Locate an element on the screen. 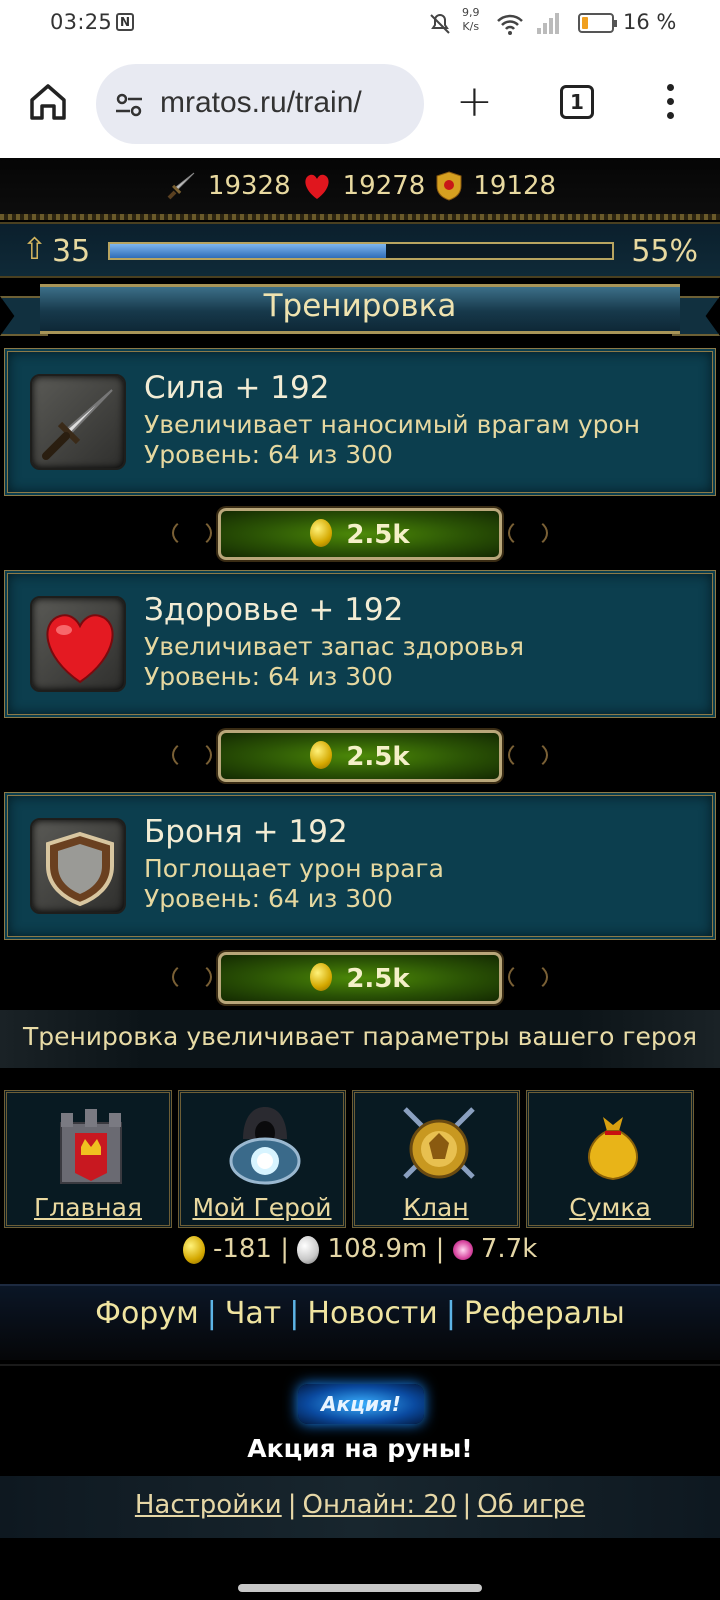 The image size is (720, 1600). promo-text: Акция на руны! is located at coordinates (360, 1448).